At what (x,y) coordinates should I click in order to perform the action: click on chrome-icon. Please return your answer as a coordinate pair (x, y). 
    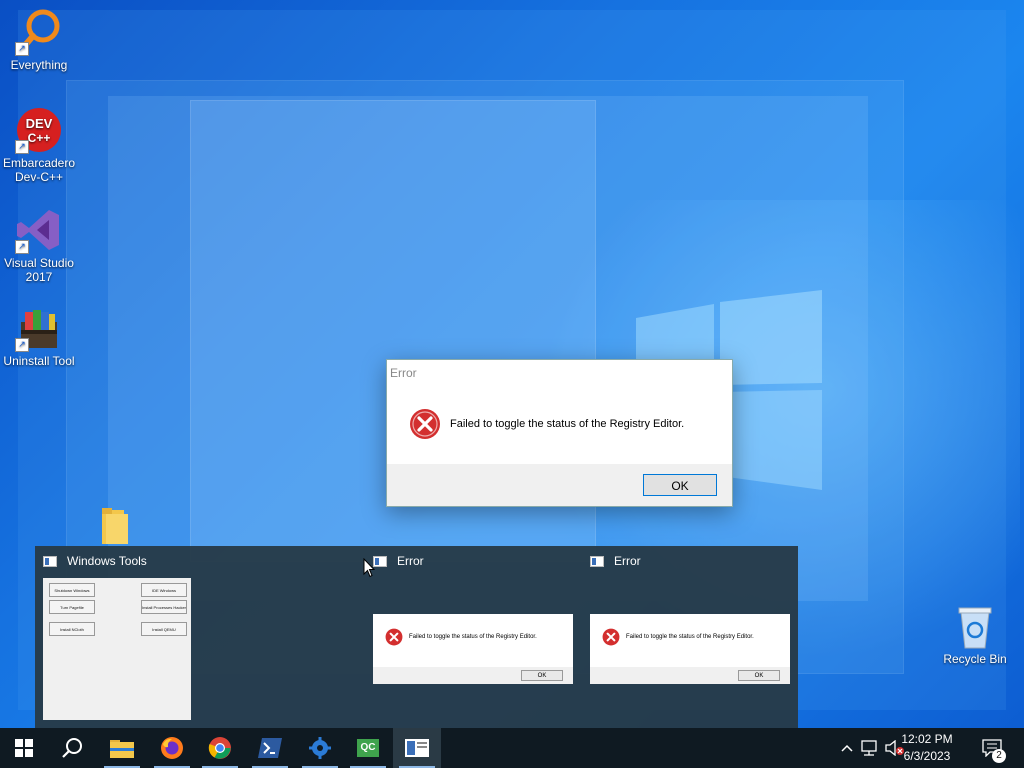
    Looking at the image, I should click on (219, 748).